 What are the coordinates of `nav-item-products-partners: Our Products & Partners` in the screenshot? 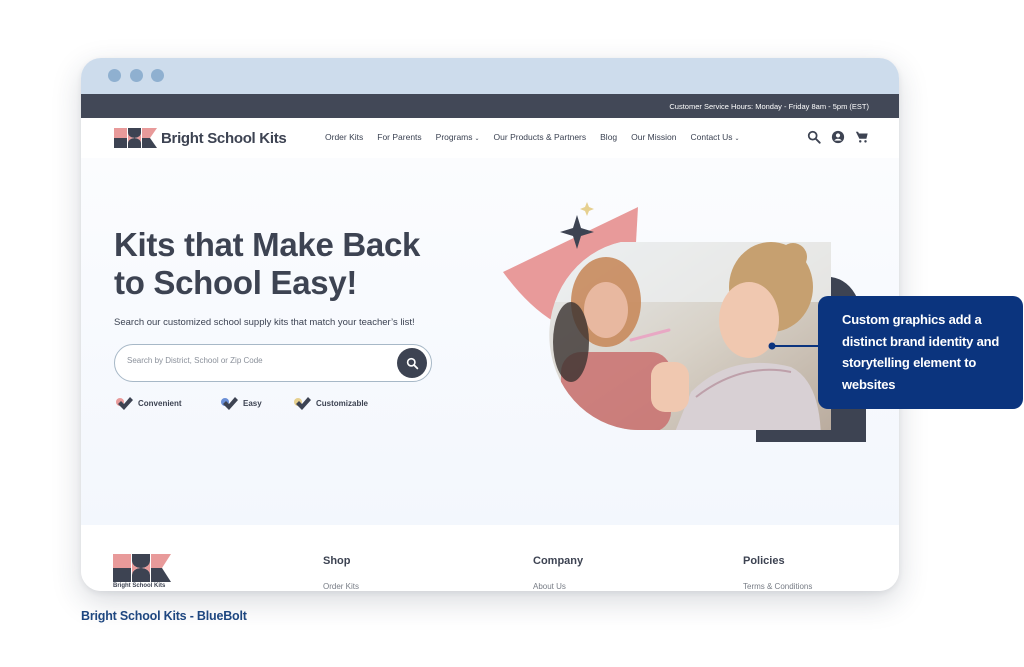 It's located at (540, 137).